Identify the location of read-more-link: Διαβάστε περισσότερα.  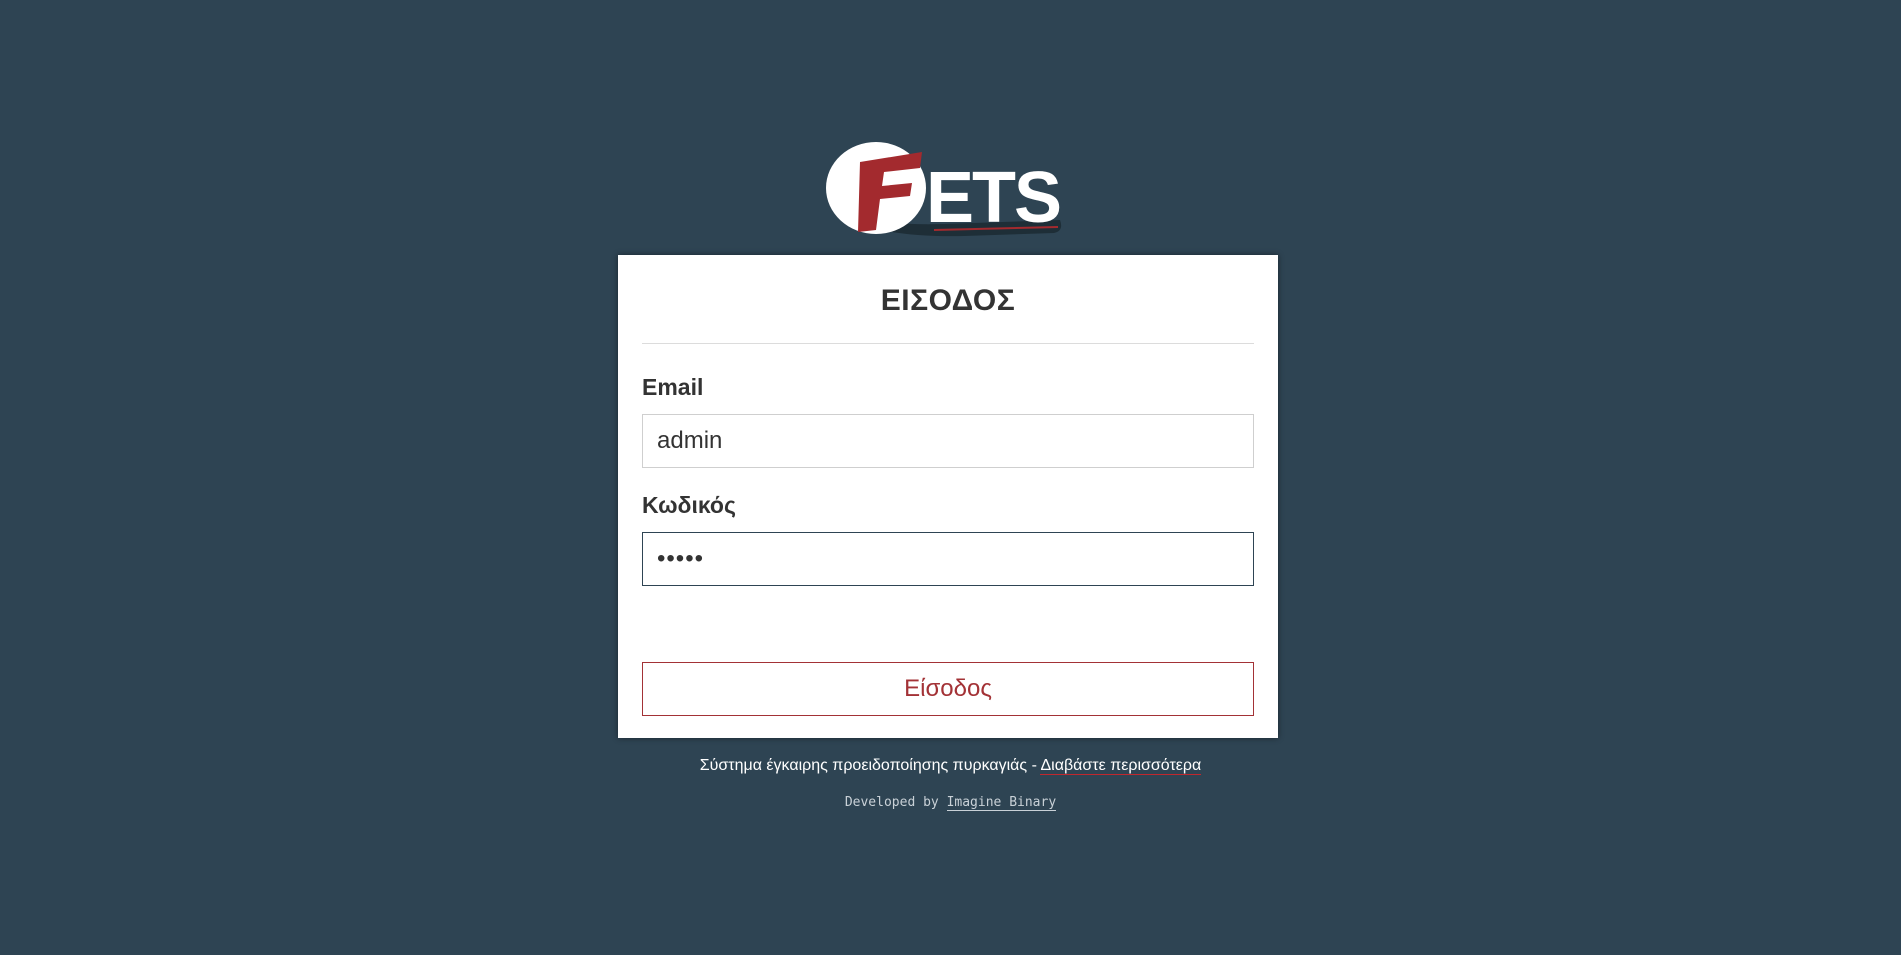
(1121, 766).